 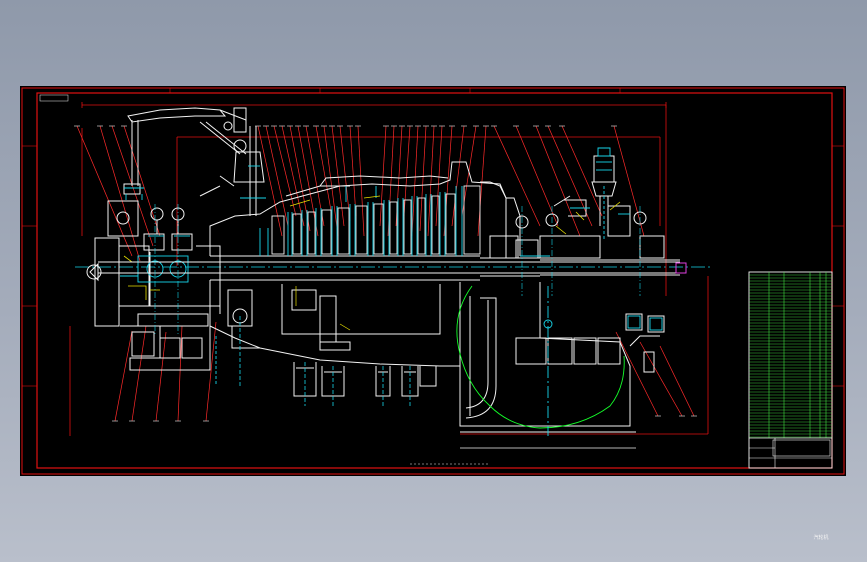 What do you see at coordinates (195, 182) in the screenshot?
I see `governor-cyan` at bounding box center [195, 182].